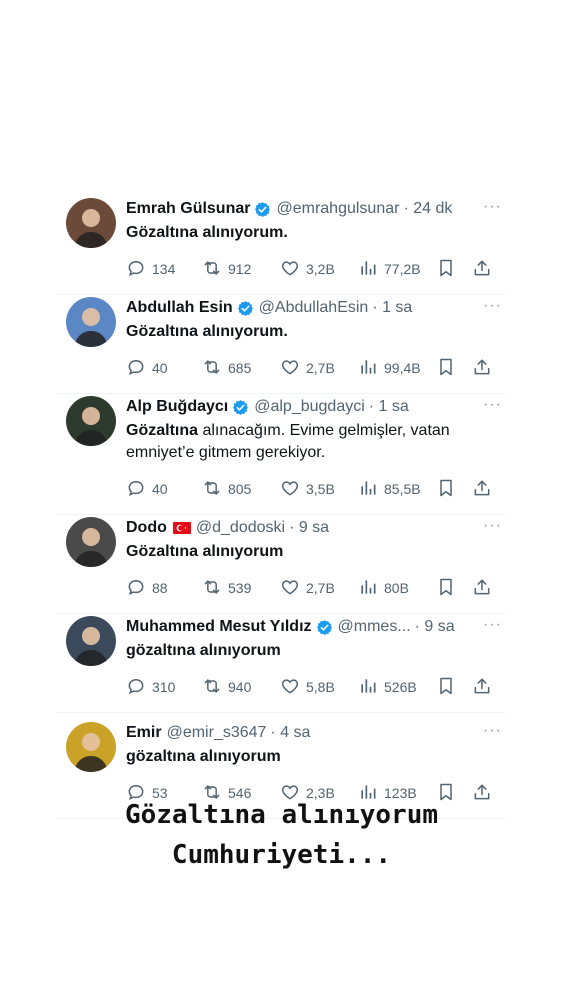 The image size is (563, 1000). What do you see at coordinates (402, 269) in the screenshot?
I see `views-count: 77,2B` at bounding box center [402, 269].